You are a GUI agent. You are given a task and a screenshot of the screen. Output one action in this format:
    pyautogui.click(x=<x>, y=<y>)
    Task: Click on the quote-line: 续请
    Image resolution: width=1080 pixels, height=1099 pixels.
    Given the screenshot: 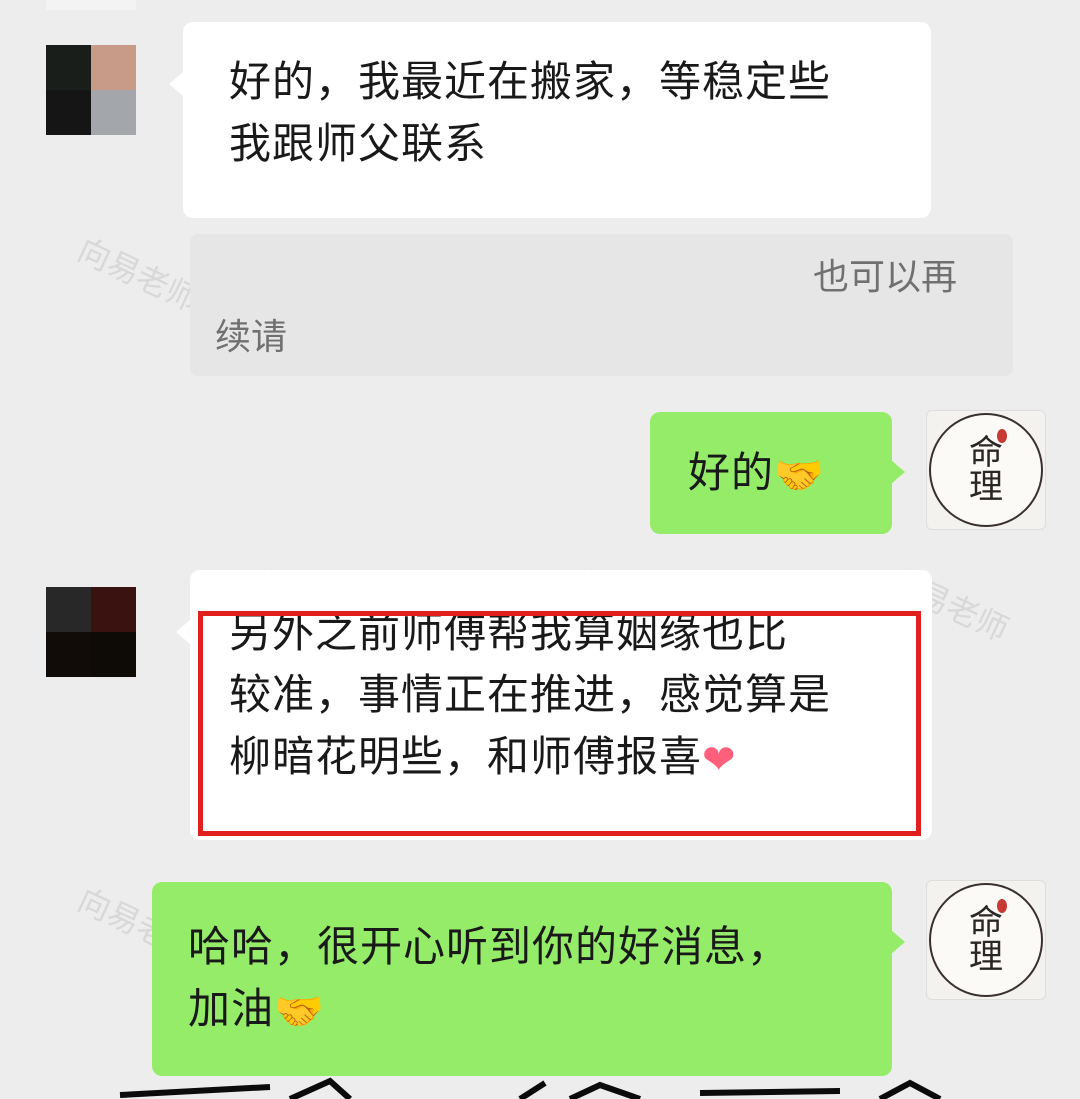 What is the action you would take?
    pyautogui.click(x=251, y=337)
    